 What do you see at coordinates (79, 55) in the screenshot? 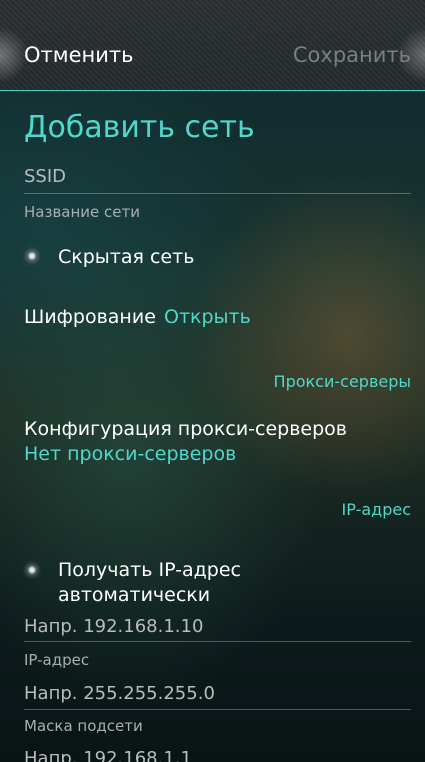
I see `cancel-button: Отменить` at bounding box center [79, 55].